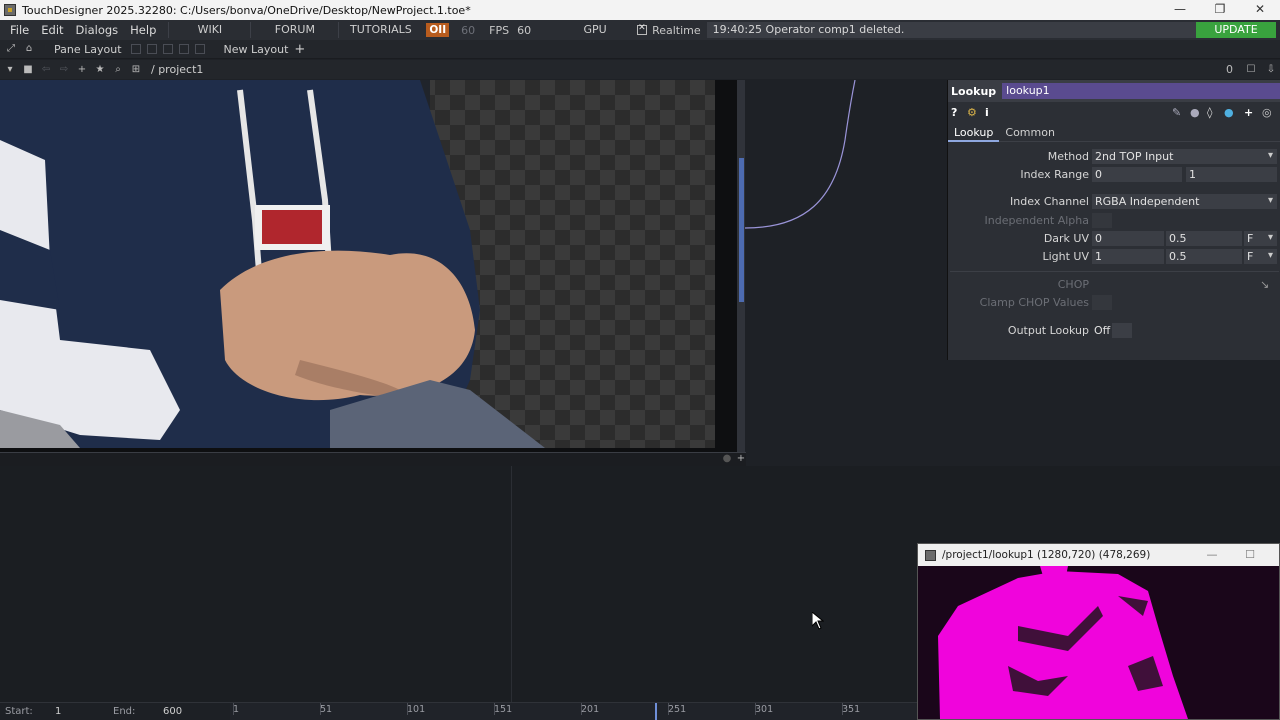 The width and height of the screenshot is (1280, 720). Describe the element at coordinates (1073, 284) in the screenshot. I see `chop-label: CHOP` at that location.